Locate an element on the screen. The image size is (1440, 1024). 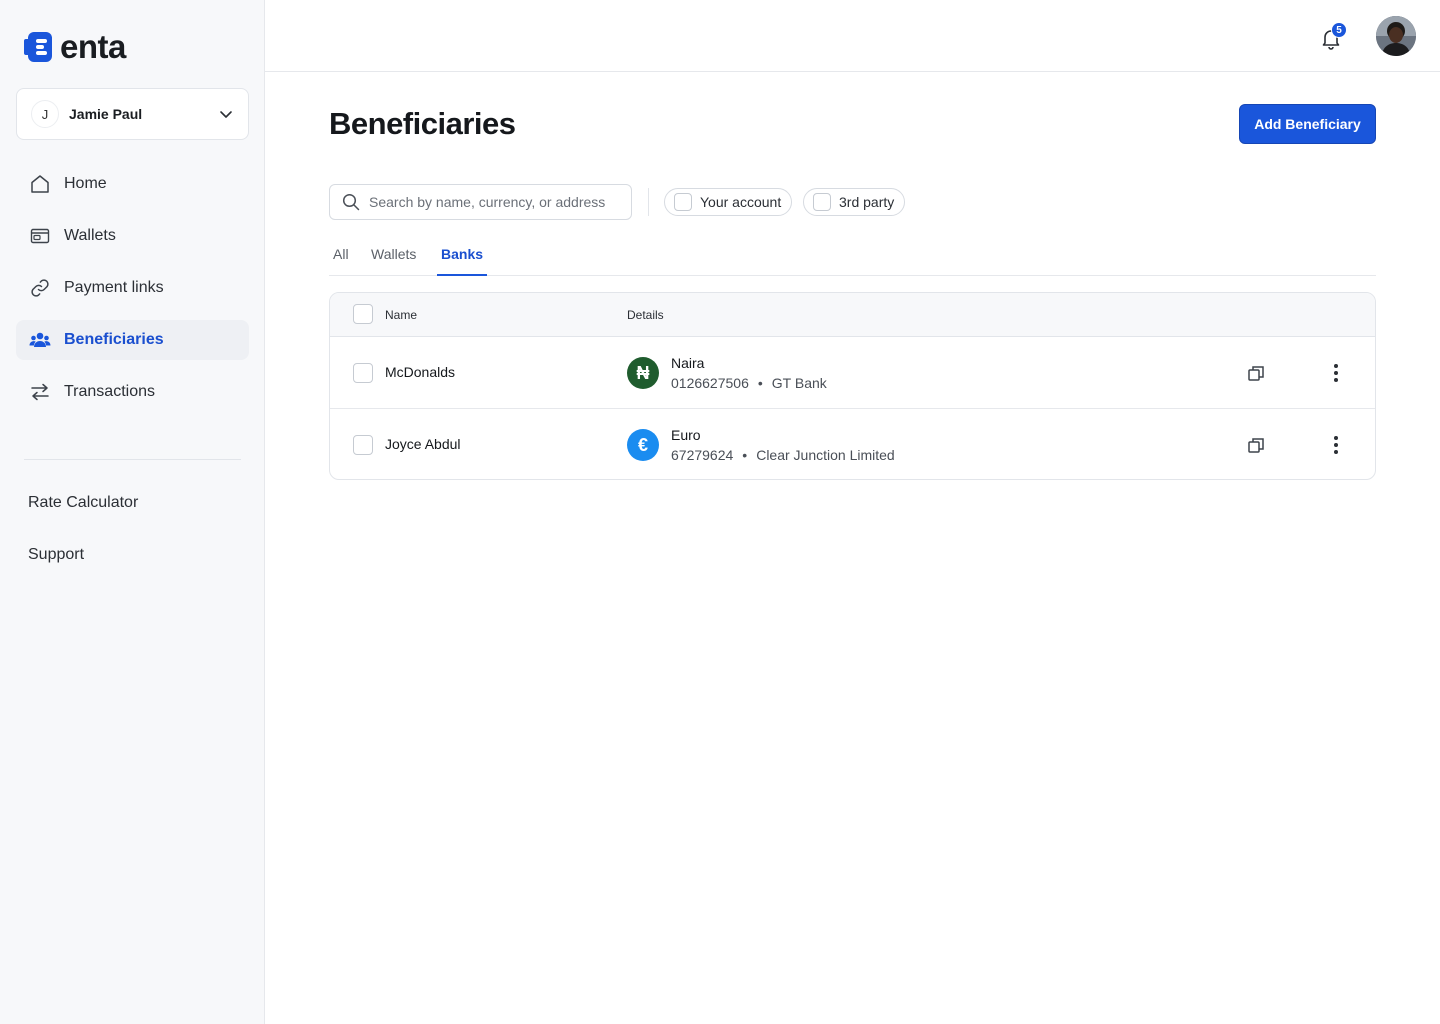
filter-label: Your account is located at coordinates (741, 202).